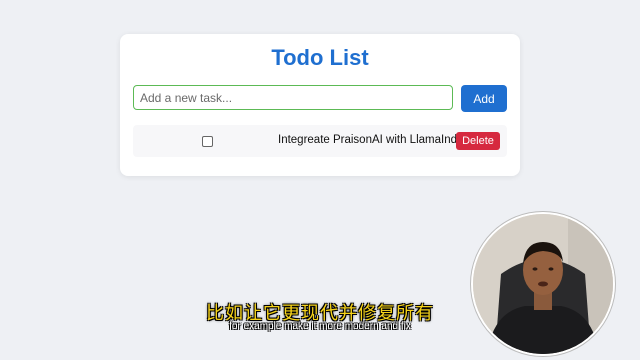 The image size is (640, 360). Describe the element at coordinates (478, 141) in the screenshot. I see `delete-button: Delete` at that location.